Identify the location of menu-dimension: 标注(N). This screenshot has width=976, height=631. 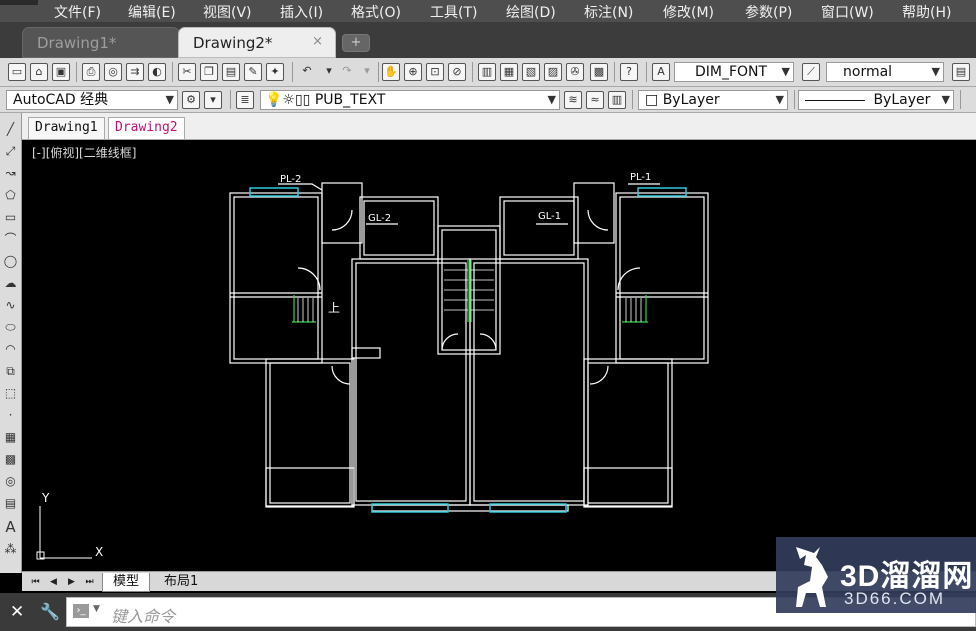
(608, 12).